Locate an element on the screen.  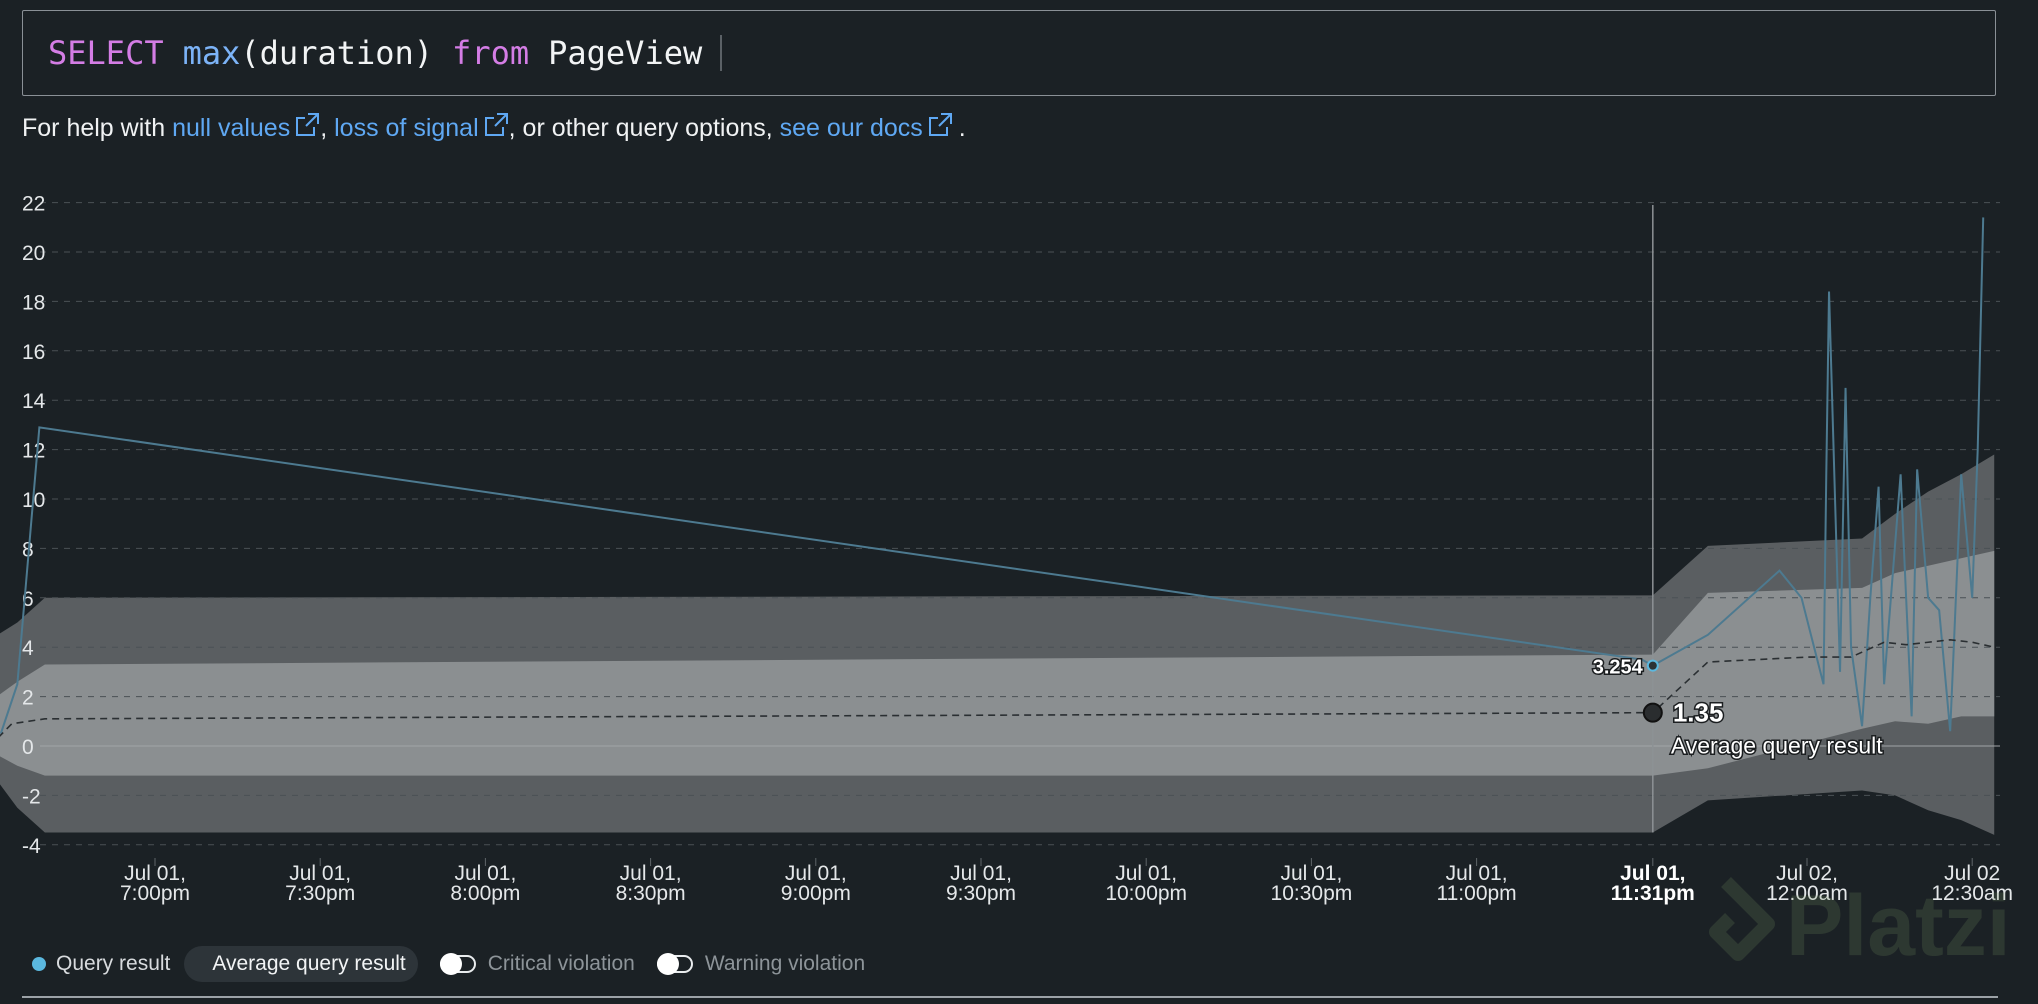
null-values-link: null values is located at coordinates (246, 127).